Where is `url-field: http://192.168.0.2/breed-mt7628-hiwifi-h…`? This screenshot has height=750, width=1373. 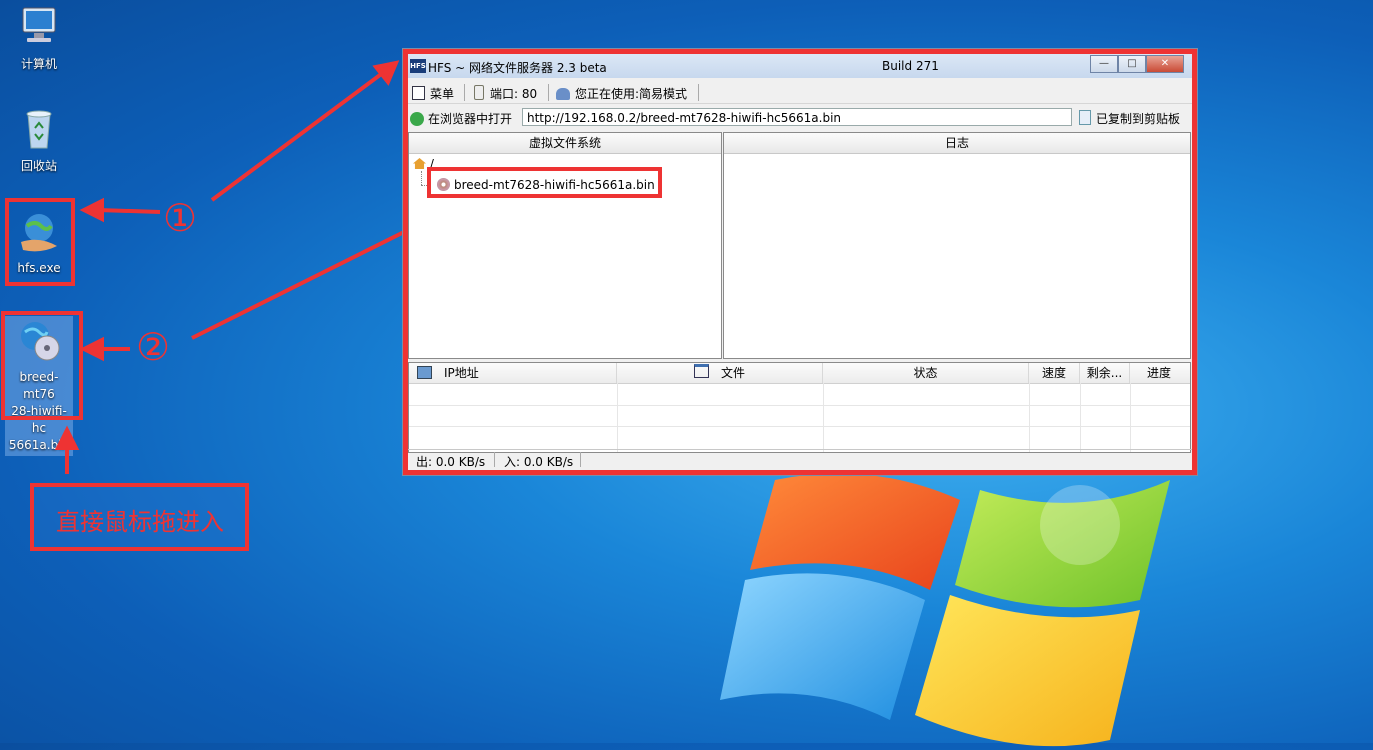
url-field: http://192.168.0.2/breed-mt7628-hiwifi-h… is located at coordinates (797, 117).